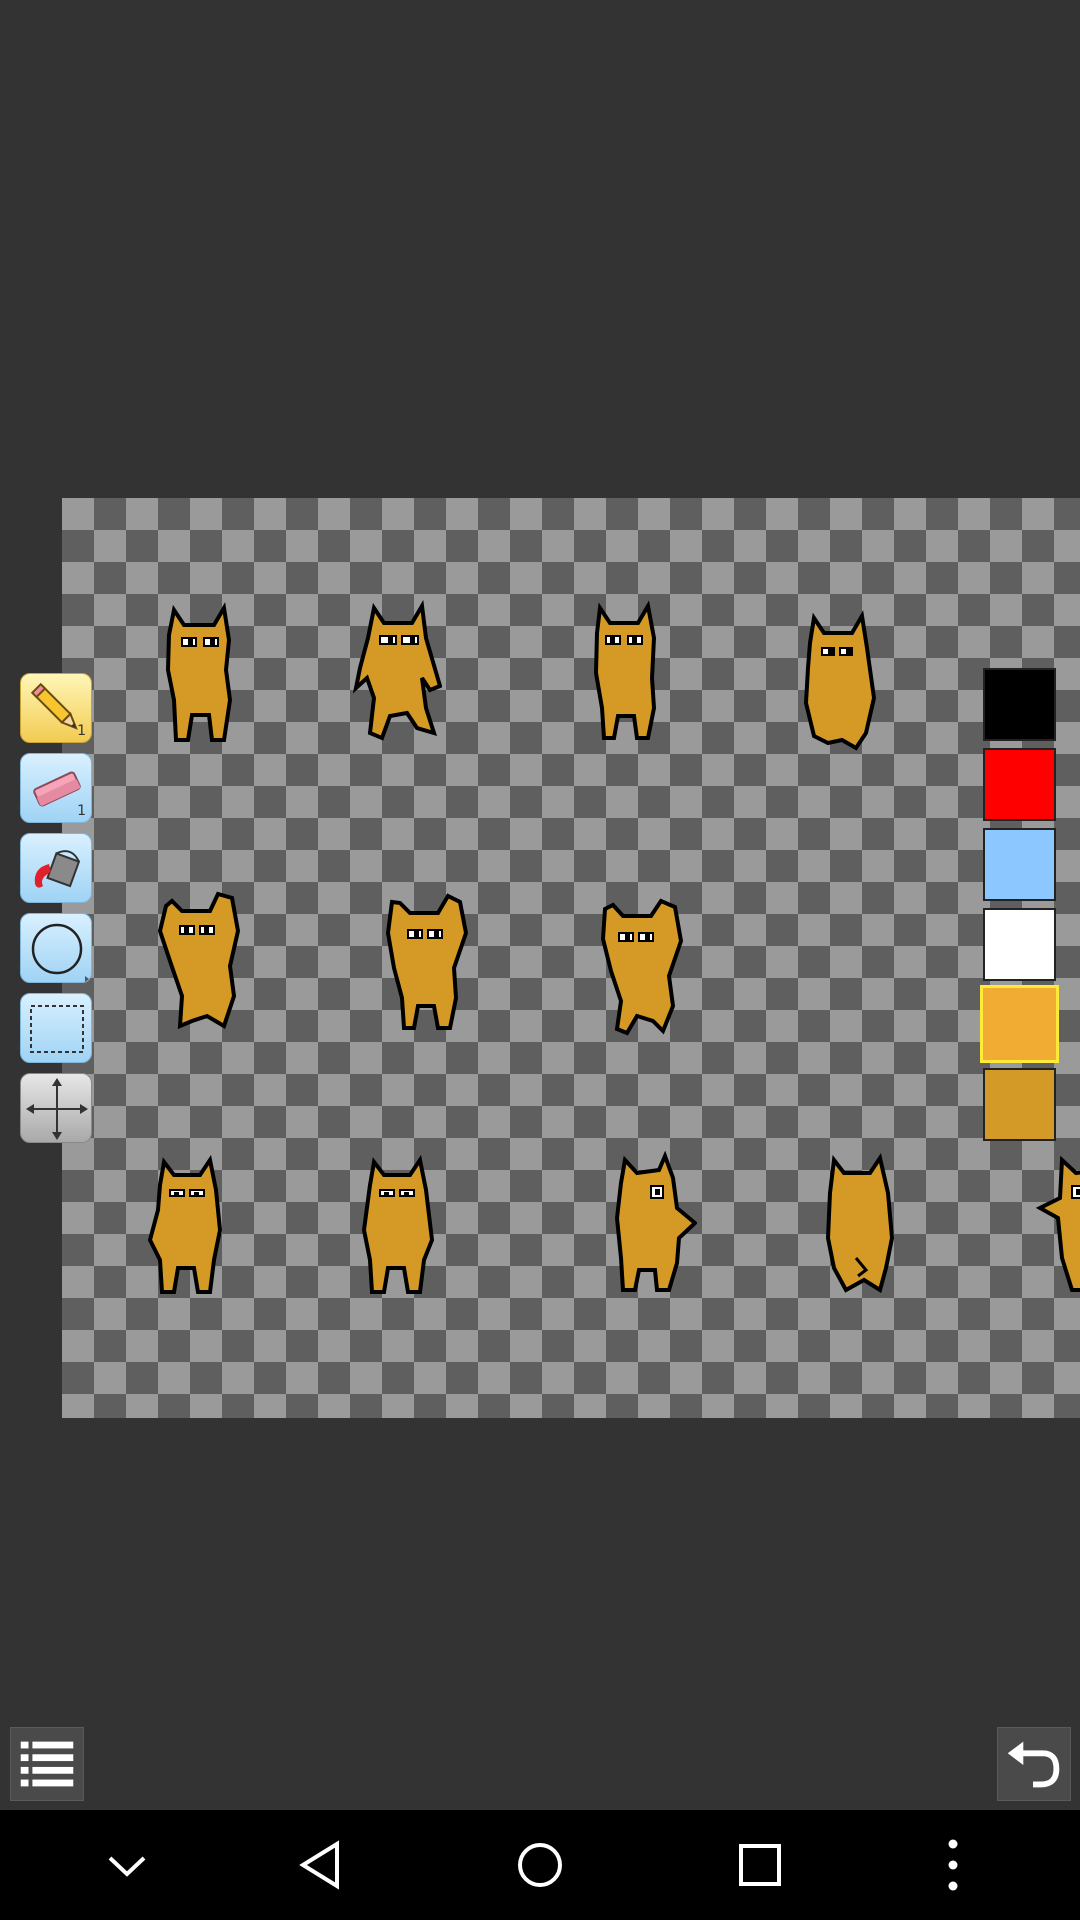  Describe the element at coordinates (56, 788) in the screenshot. I see `eraser-tool-button: 1` at that location.